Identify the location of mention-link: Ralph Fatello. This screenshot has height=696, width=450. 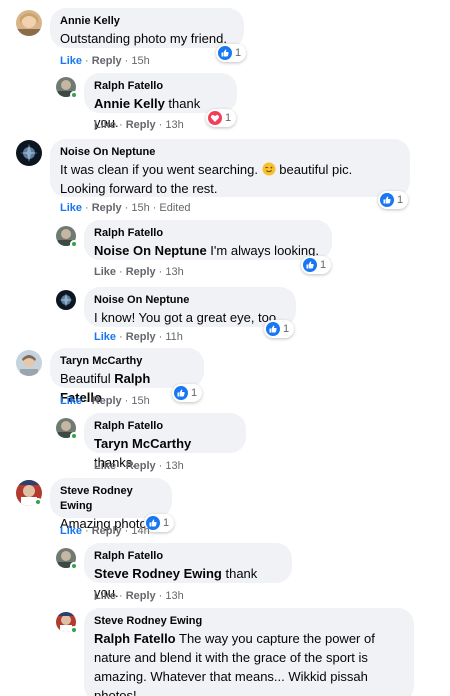
(135, 638).